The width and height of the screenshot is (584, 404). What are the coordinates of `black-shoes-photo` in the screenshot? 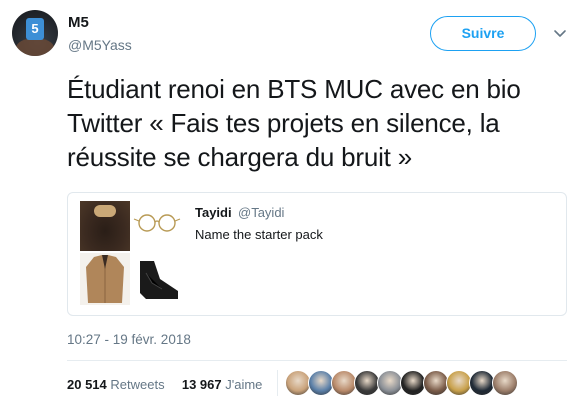 It's located at (157, 279).